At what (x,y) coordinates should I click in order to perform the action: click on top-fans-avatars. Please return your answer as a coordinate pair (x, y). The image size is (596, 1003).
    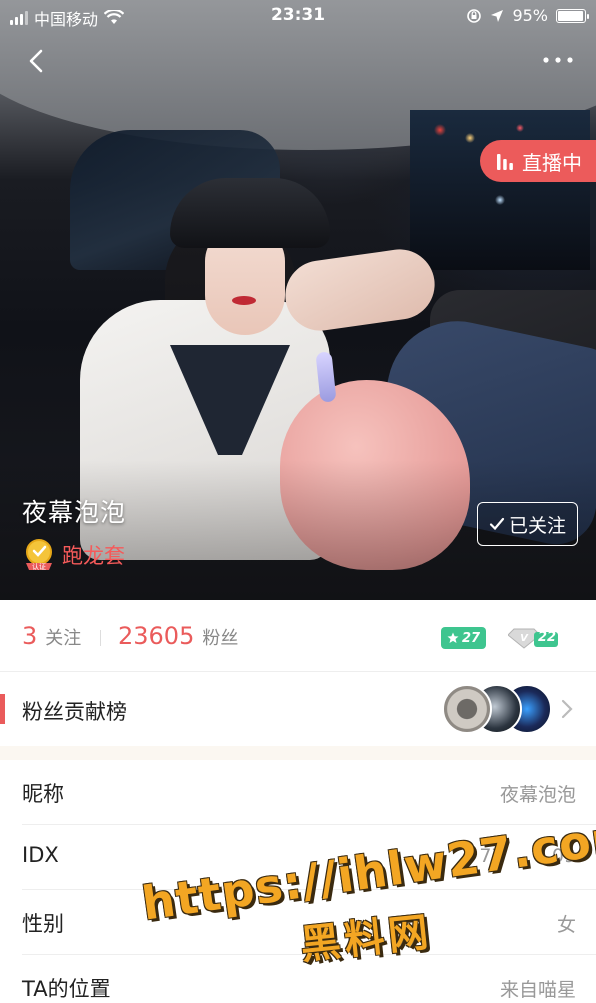
    Looking at the image, I should click on (497, 709).